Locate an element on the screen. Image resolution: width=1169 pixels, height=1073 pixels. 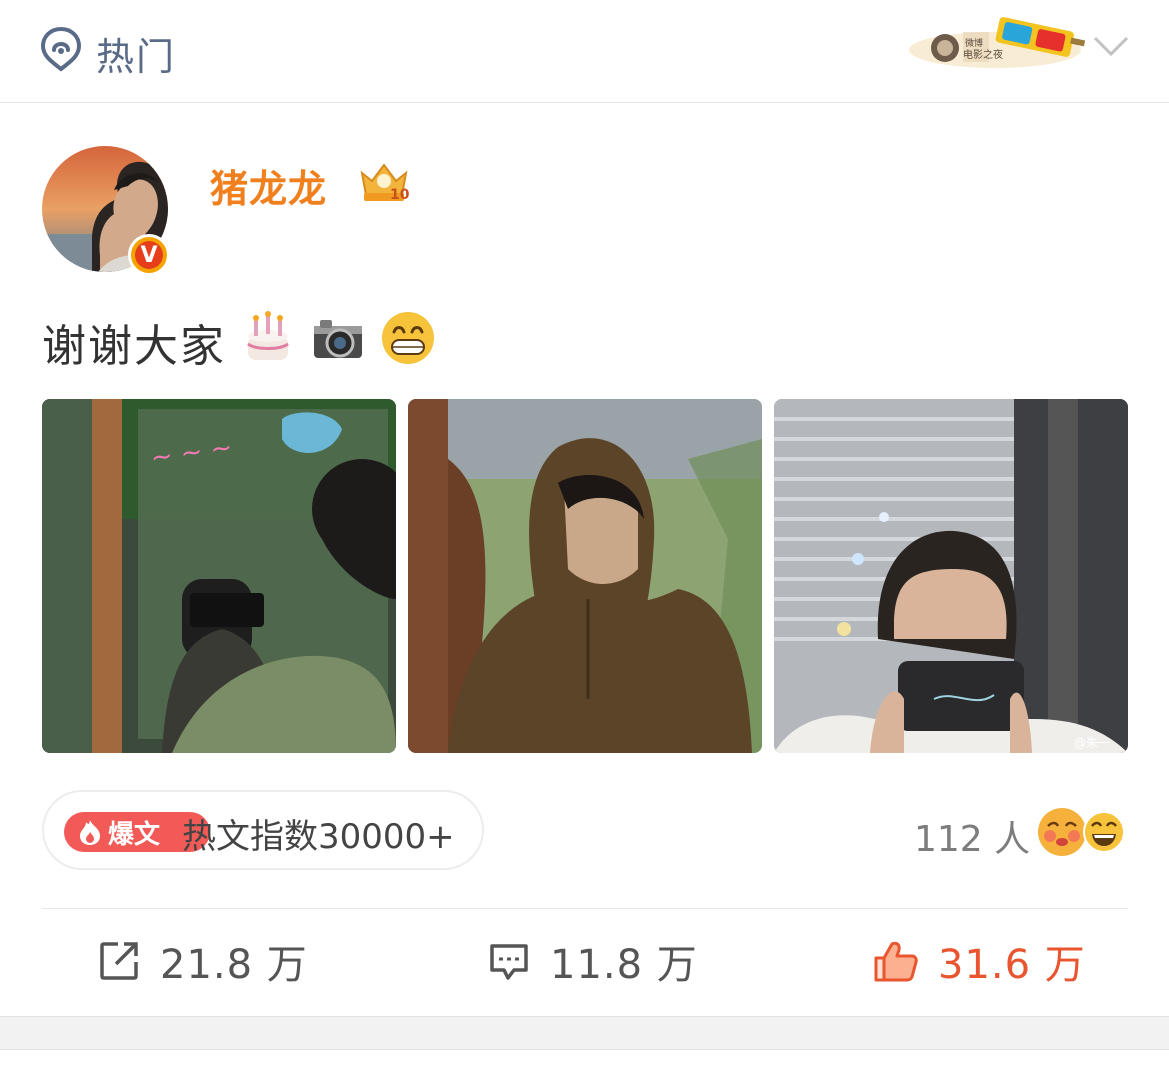
kiss-face-icon is located at coordinates (1062, 832).